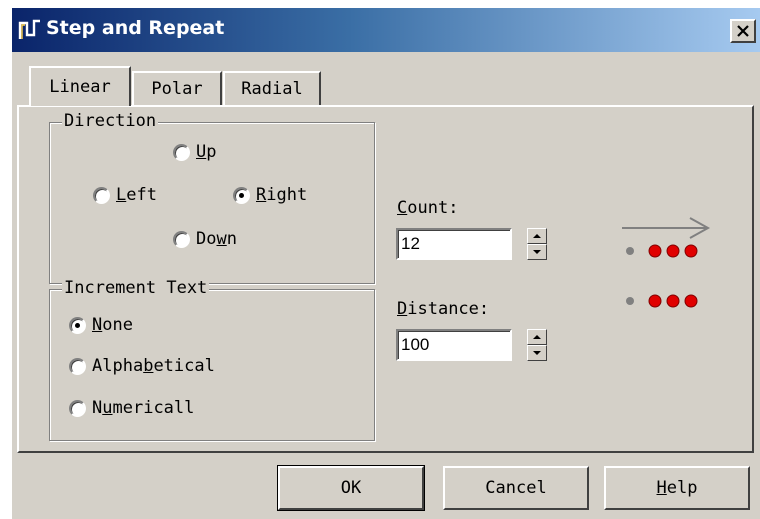 The image size is (760, 519). Describe the element at coordinates (443, 309) in the screenshot. I see `distance-label: Distance:` at that location.